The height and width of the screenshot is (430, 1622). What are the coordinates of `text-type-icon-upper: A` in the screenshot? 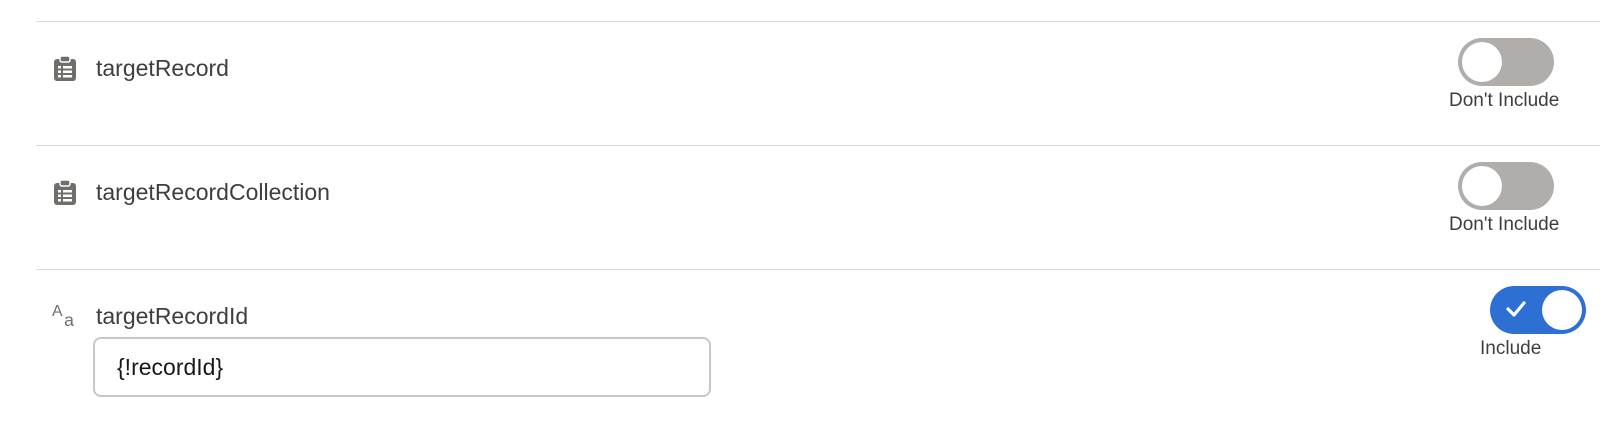 It's located at (57, 311).